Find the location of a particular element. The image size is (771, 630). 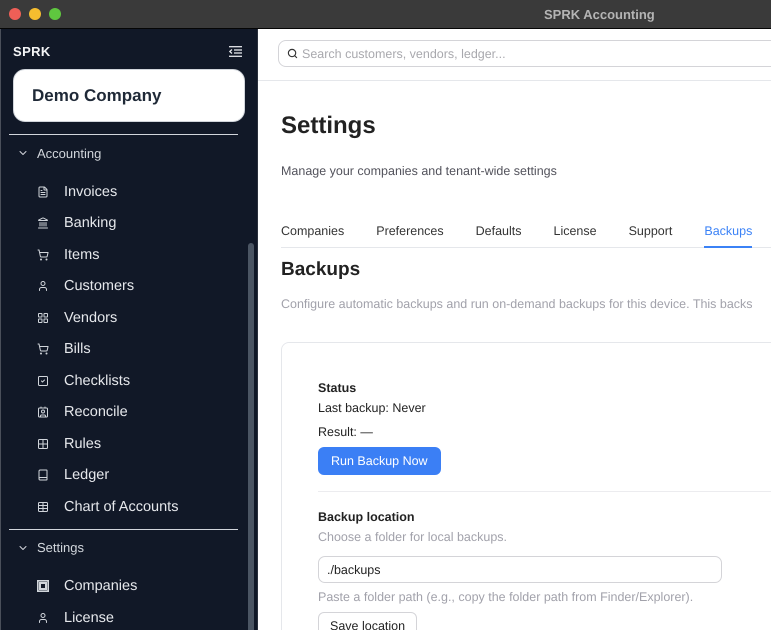

last-backup-text: Last backup: Never is located at coordinates (372, 408).